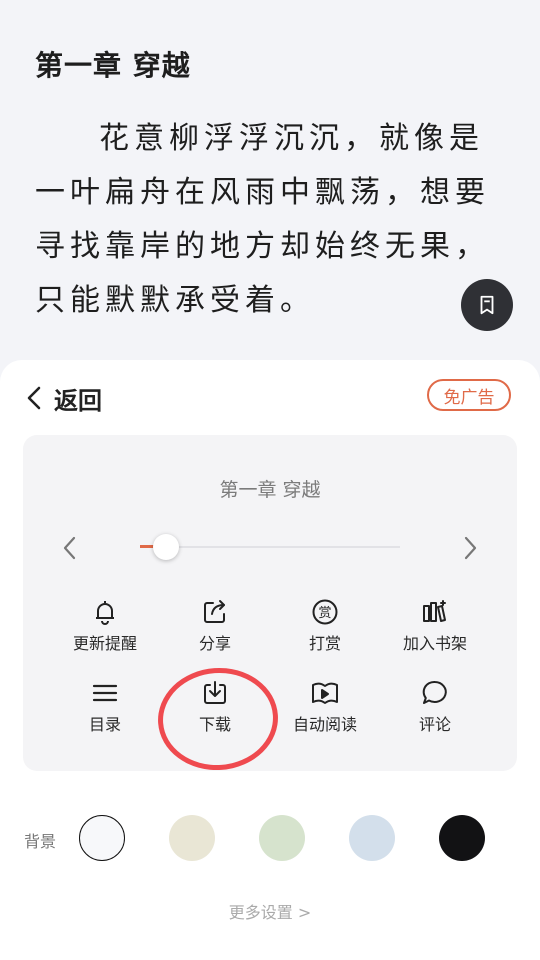 Image resolution: width=540 pixels, height=960 pixels. What do you see at coordinates (105, 707) in the screenshot?
I see `table-of-contents-button: 目录` at bounding box center [105, 707].